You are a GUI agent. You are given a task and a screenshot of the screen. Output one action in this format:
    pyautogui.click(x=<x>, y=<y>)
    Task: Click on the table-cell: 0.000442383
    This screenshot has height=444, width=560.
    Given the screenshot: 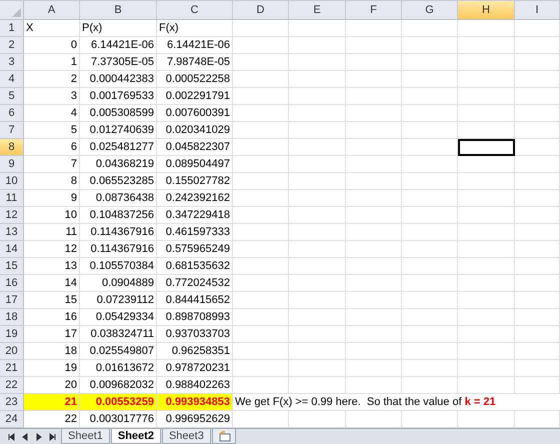 What is the action you would take?
    pyautogui.click(x=118, y=79)
    